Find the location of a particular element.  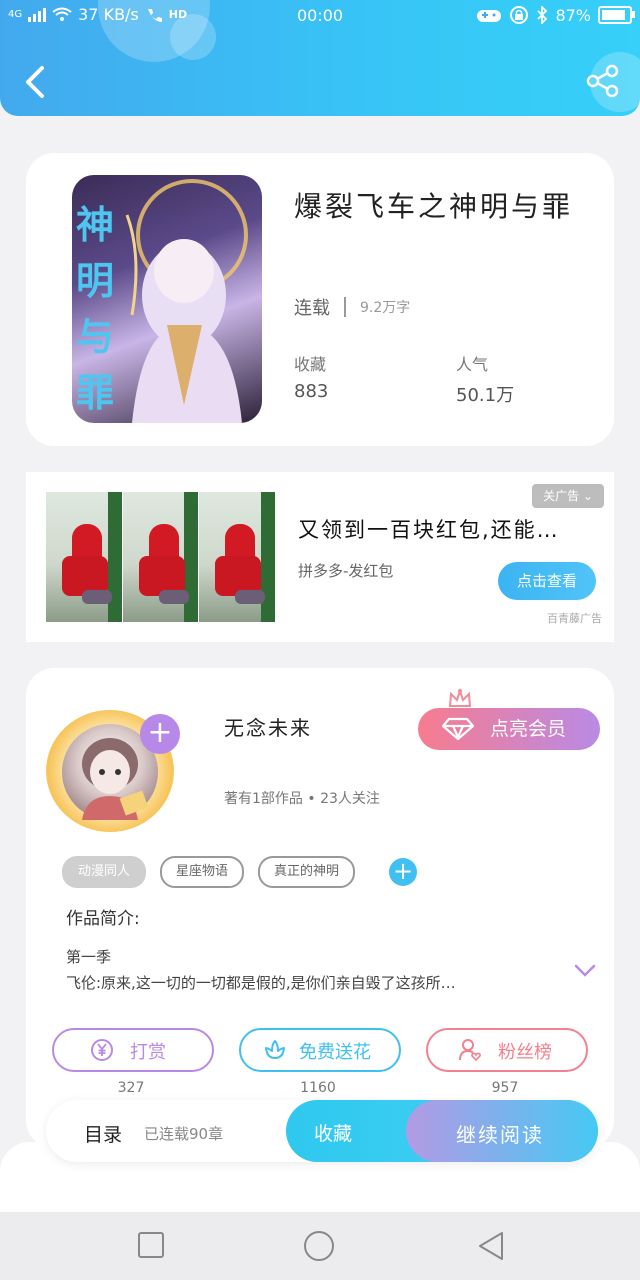

serial-status: 连载 is located at coordinates (312, 308).